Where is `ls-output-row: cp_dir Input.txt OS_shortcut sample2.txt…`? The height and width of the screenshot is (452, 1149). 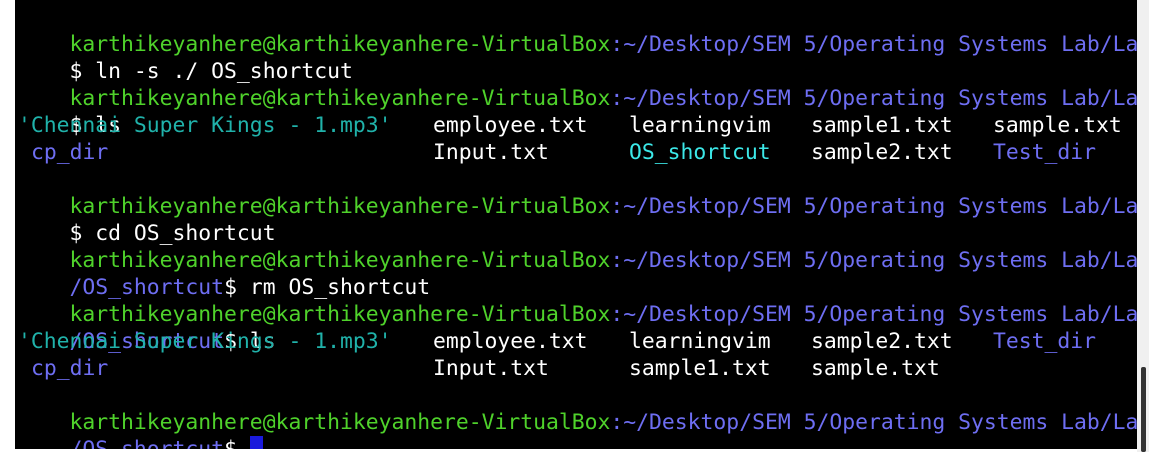 ls-output-row: cp_dir Input.txt OS_shortcut sample2.txt… is located at coordinates (577, 152).